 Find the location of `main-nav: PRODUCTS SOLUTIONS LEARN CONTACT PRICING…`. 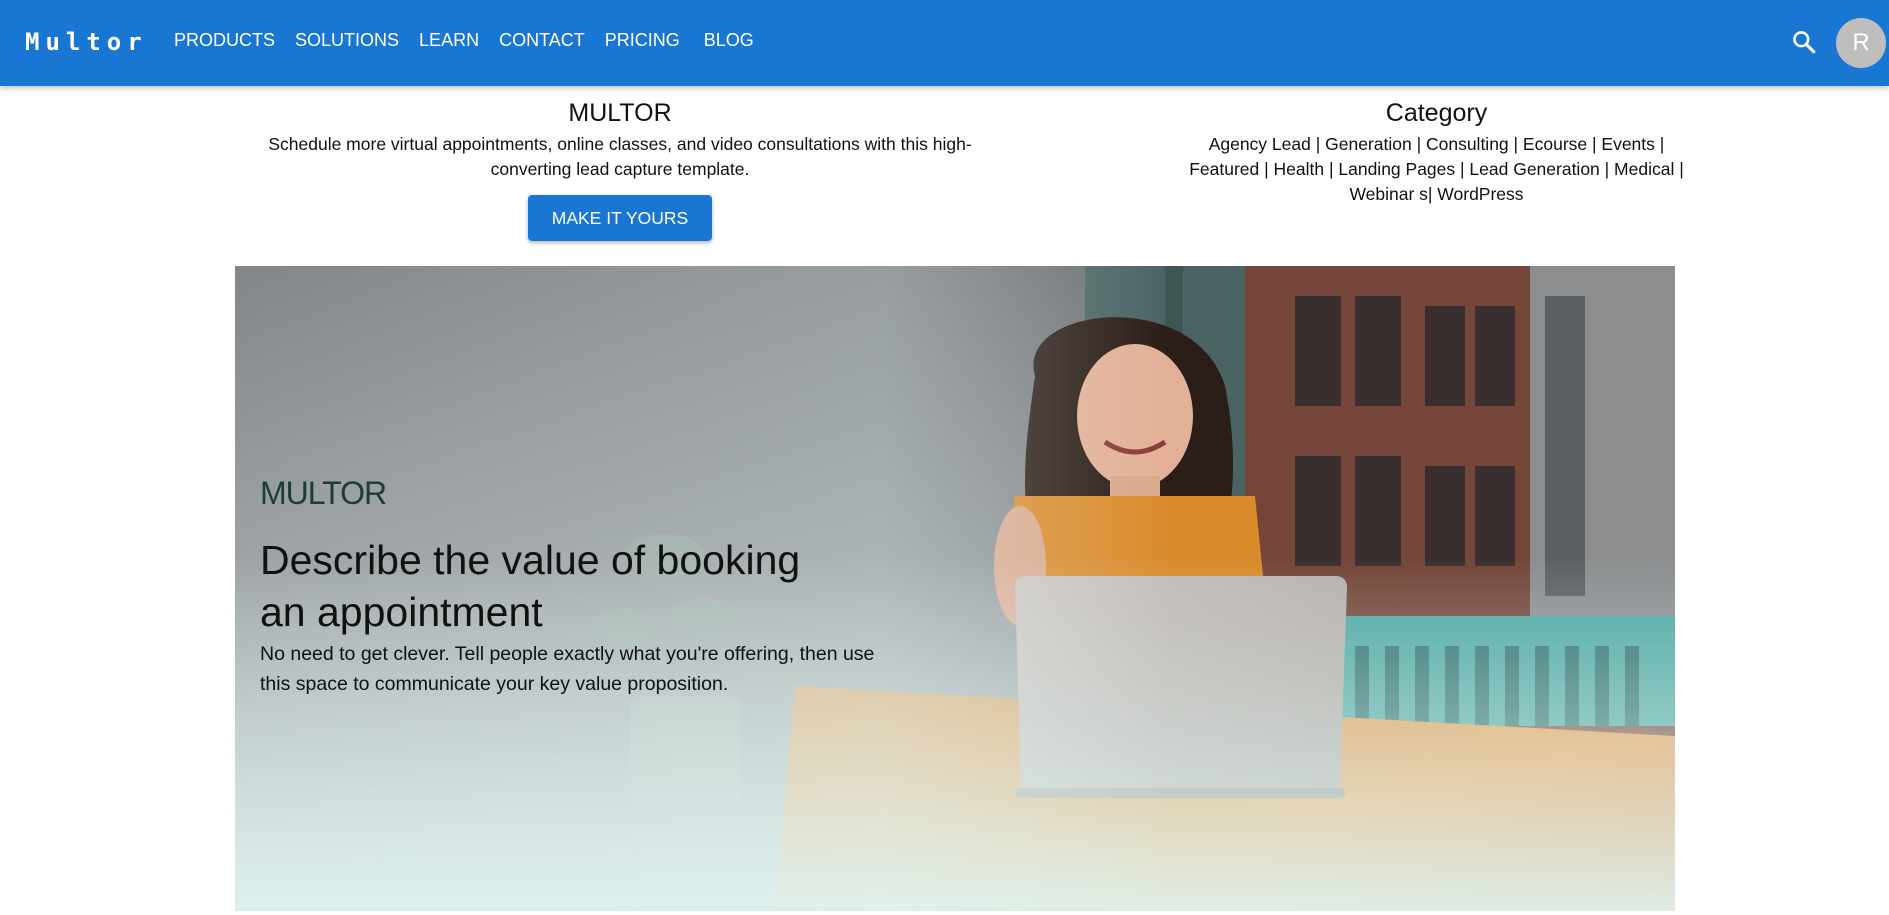

main-nav: PRODUCTS SOLUTIONS LEARN CONTACT PRICING… is located at coordinates (464, 40).